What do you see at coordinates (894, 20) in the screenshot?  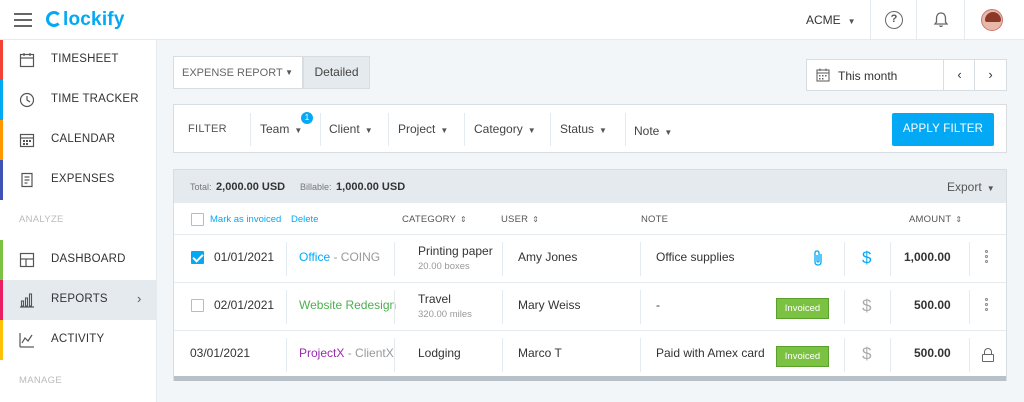 I see `help-icon: ?` at bounding box center [894, 20].